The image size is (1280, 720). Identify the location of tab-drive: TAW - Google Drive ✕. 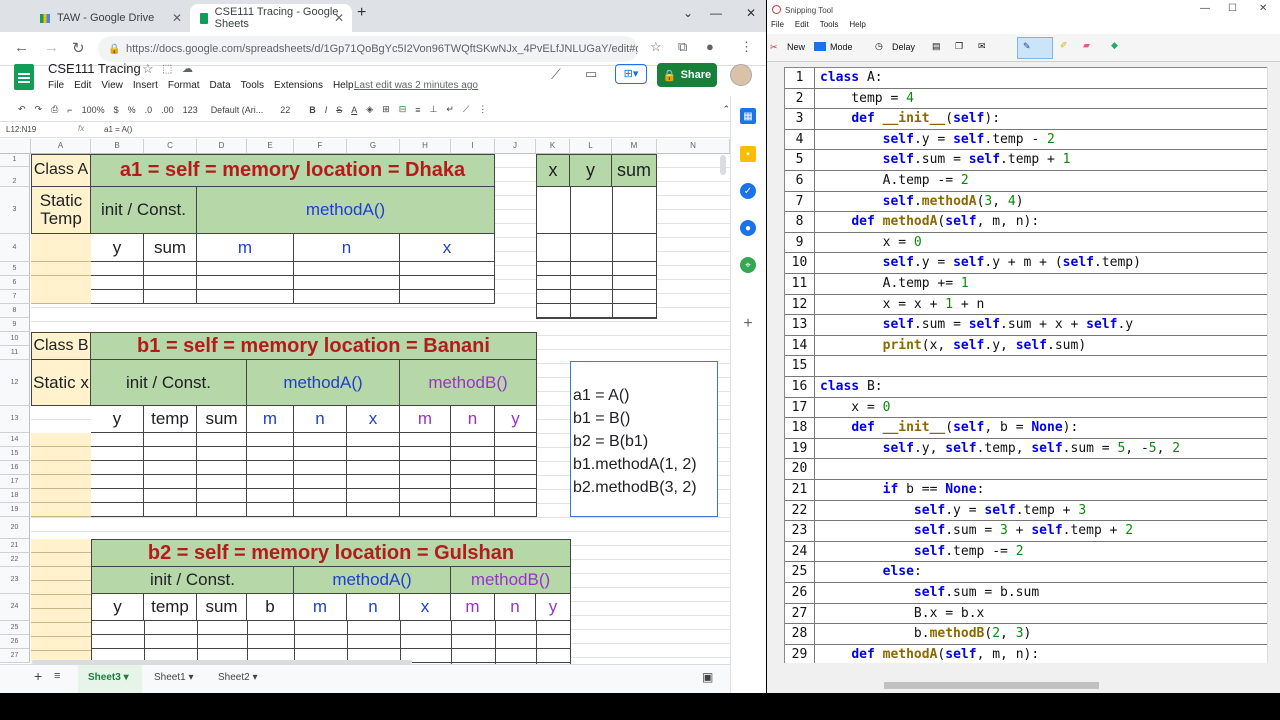
(110, 18).